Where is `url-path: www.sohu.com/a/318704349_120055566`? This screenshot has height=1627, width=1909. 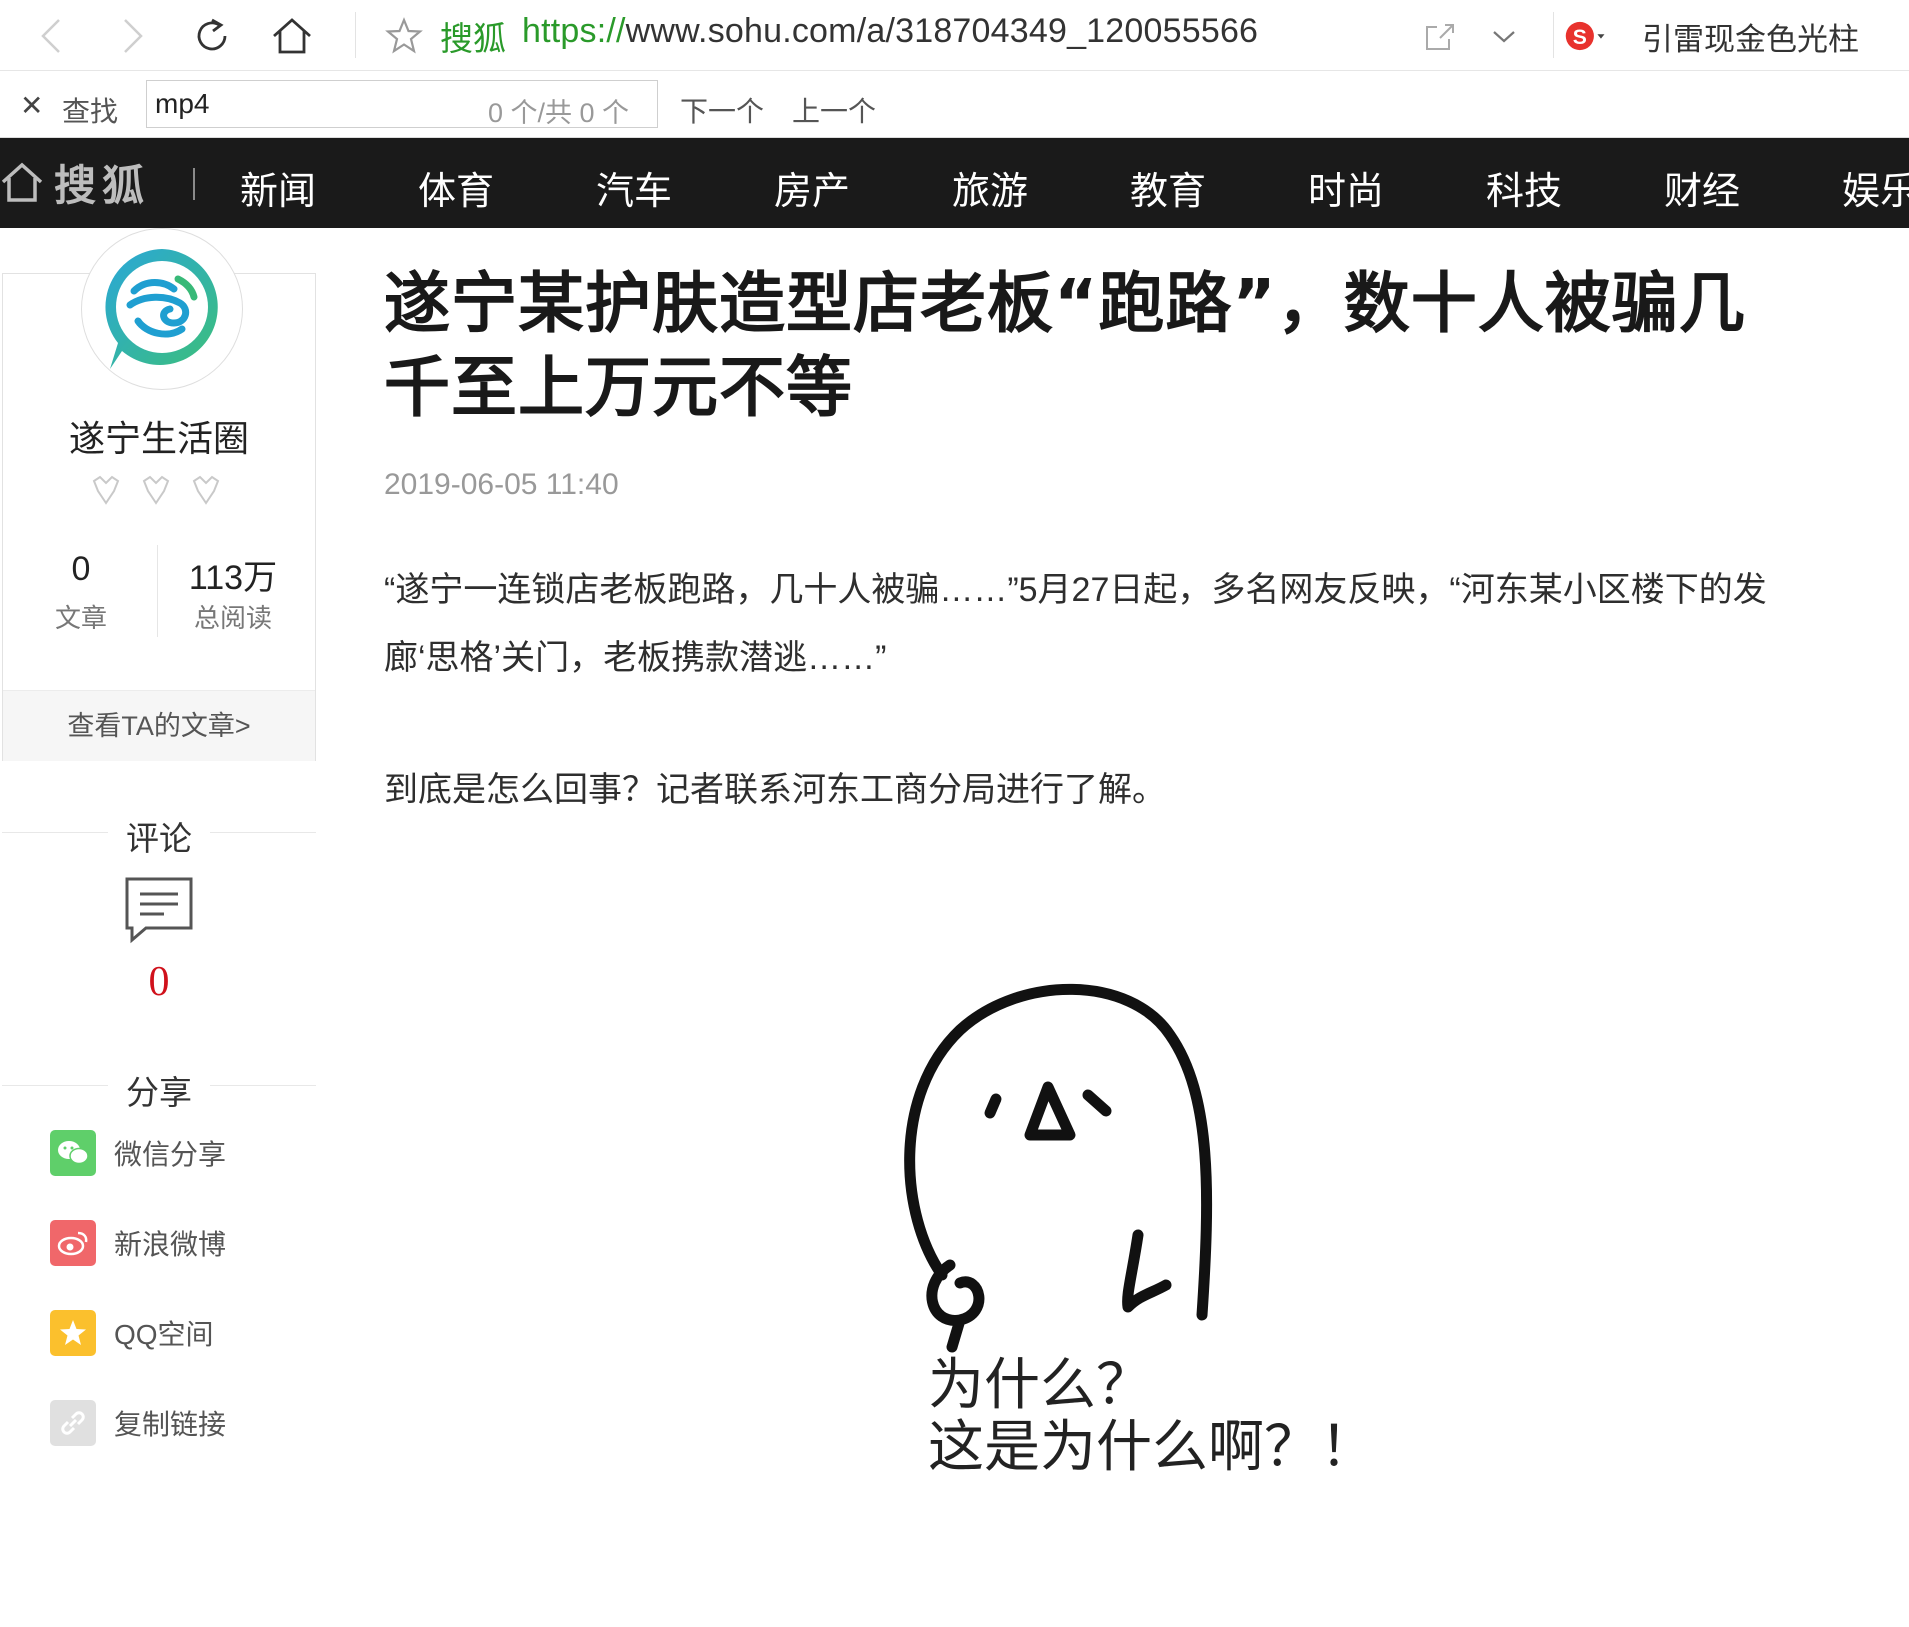 url-path: www.sohu.com/a/318704349_120055566 is located at coordinates (942, 31).